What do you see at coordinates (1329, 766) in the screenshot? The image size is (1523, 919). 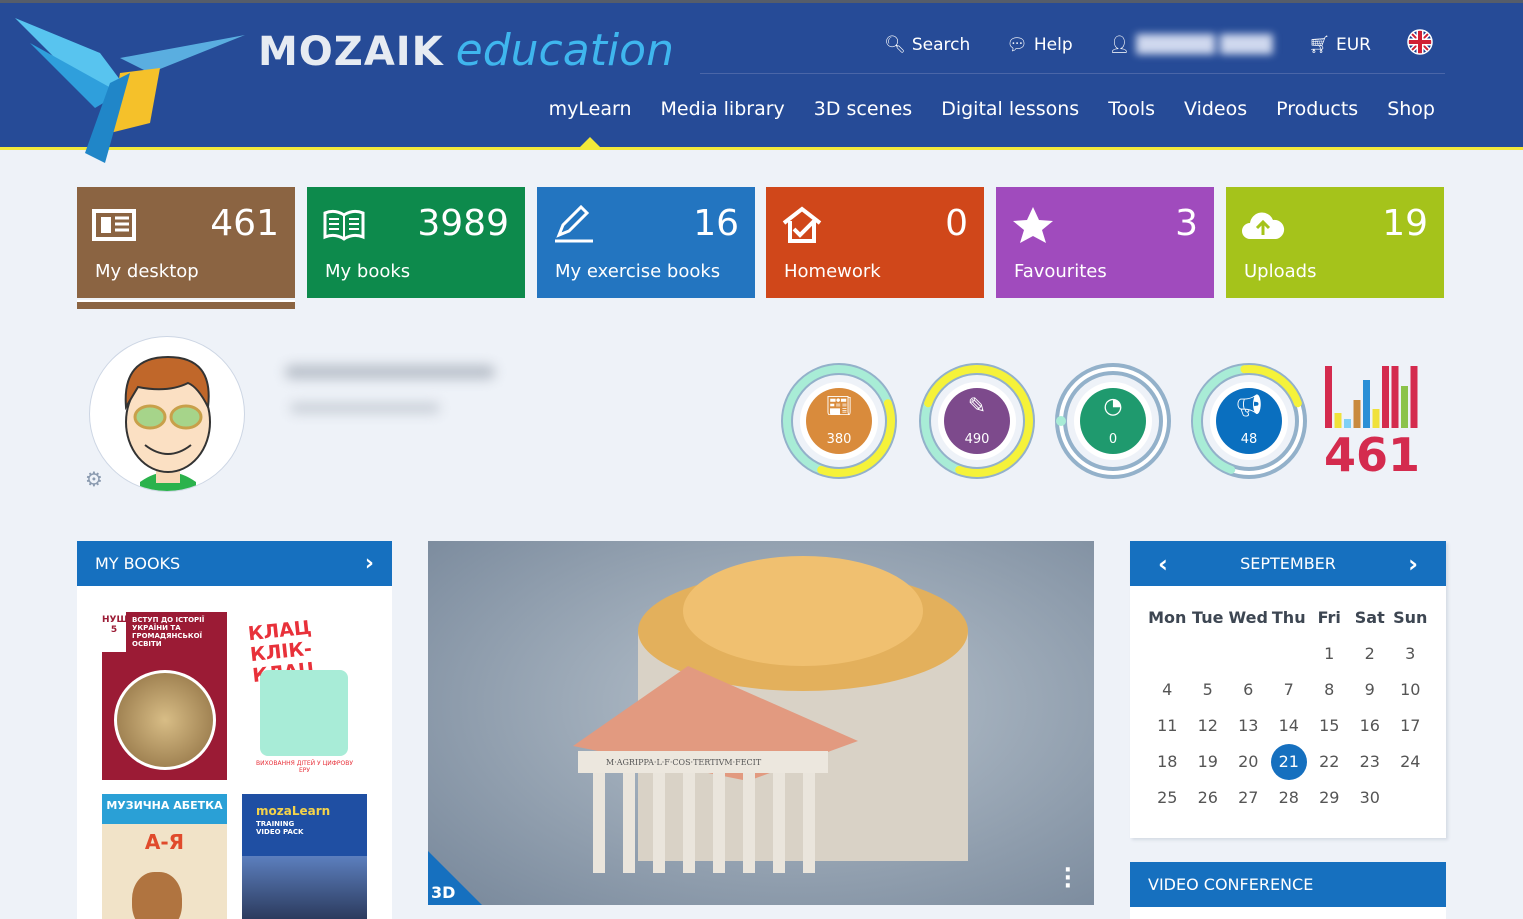 I see `calendar-day: 22` at bounding box center [1329, 766].